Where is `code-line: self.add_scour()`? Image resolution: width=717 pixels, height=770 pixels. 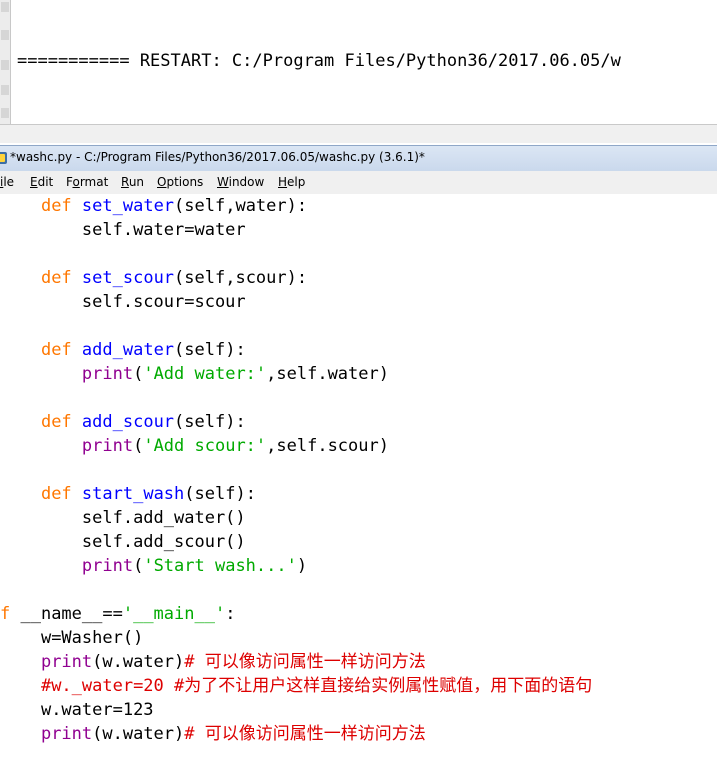 code-line: self.add_scour() is located at coordinates (163, 542).